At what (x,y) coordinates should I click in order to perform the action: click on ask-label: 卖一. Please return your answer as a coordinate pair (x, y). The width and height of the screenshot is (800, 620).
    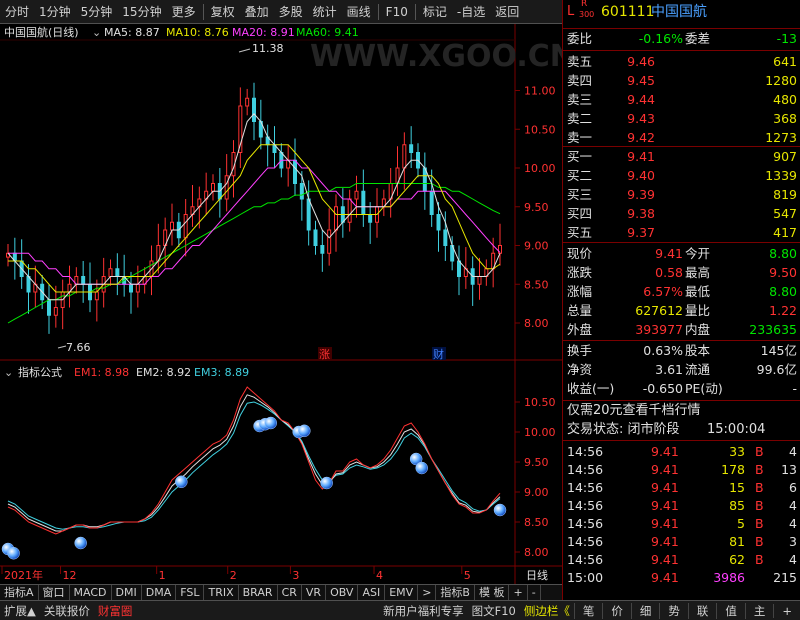
    Looking at the image, I should click on (580, 137).